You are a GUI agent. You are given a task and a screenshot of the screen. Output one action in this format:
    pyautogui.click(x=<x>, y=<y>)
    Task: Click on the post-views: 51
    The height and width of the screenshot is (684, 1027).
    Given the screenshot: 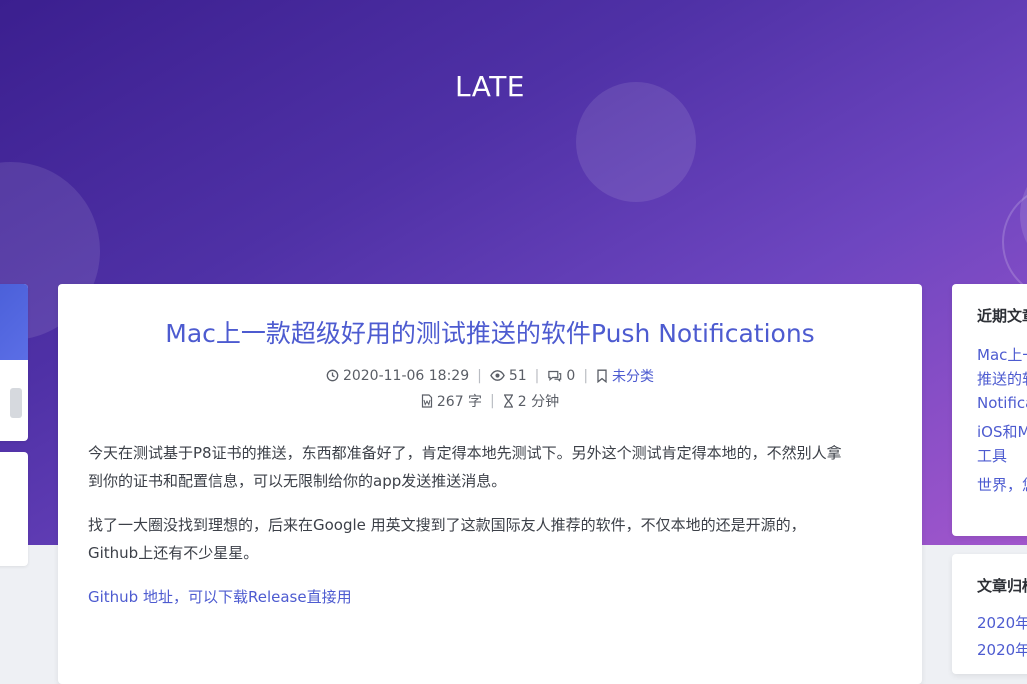 What is the action you would take?
    pyautogui.click(x=508, y=376)
    